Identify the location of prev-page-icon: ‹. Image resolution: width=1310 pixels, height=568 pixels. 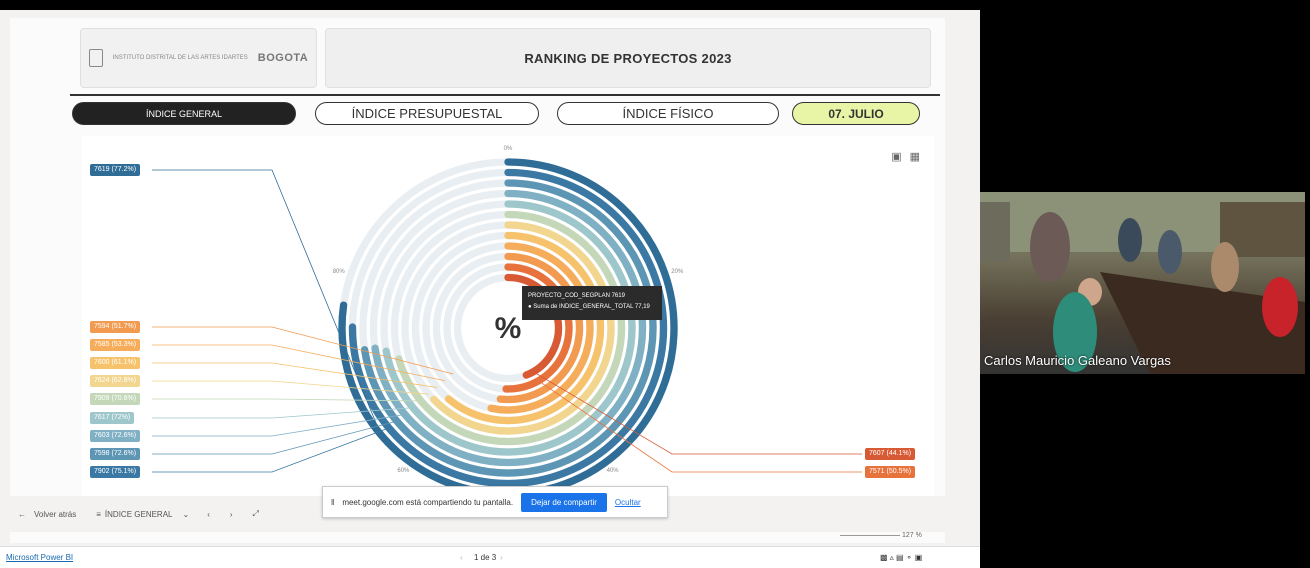
(208, 514).